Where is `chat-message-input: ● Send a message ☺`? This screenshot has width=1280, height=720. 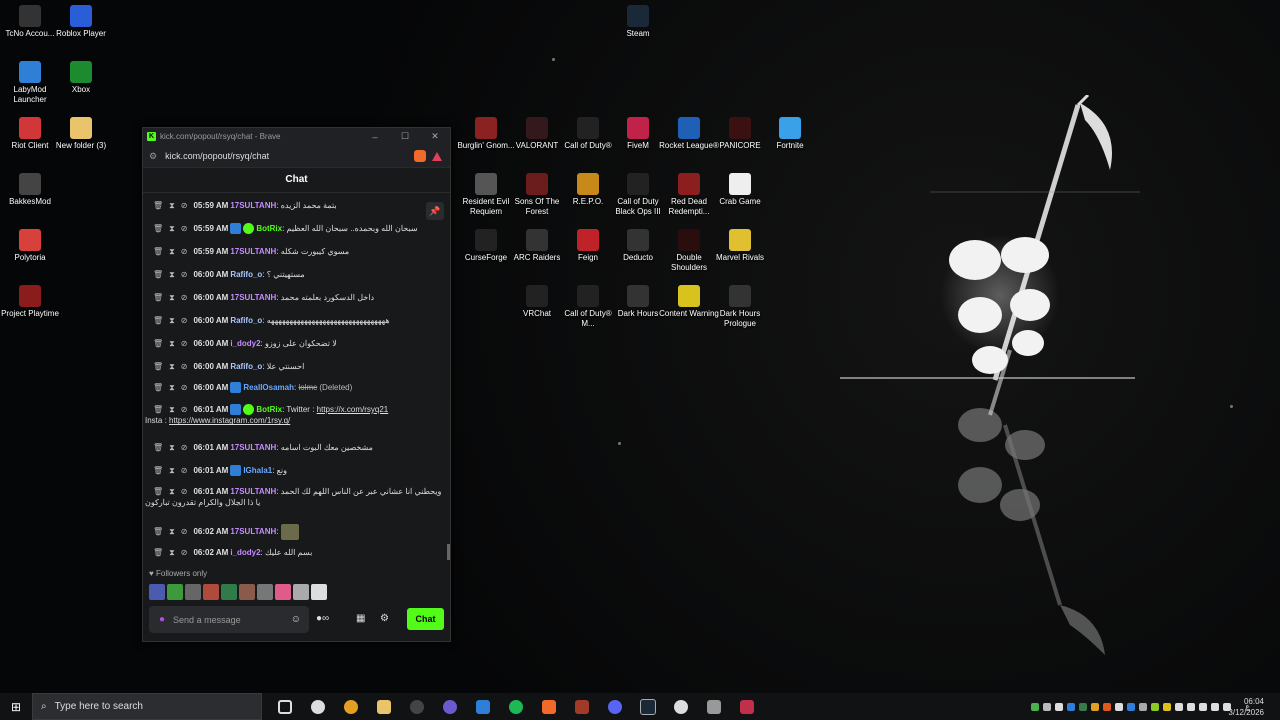
chat-message-input: ● Send a message ☺ is located at coordinates (229, 619).